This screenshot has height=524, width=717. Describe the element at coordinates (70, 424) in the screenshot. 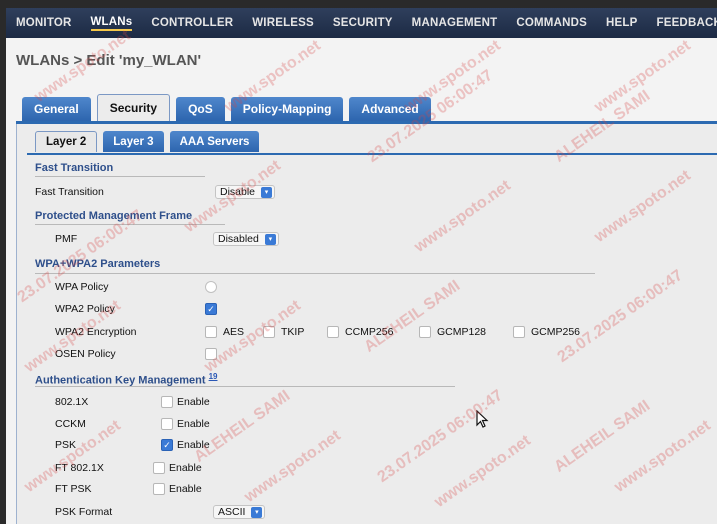

I see `akm-cckm-label: CCKM` at that location.